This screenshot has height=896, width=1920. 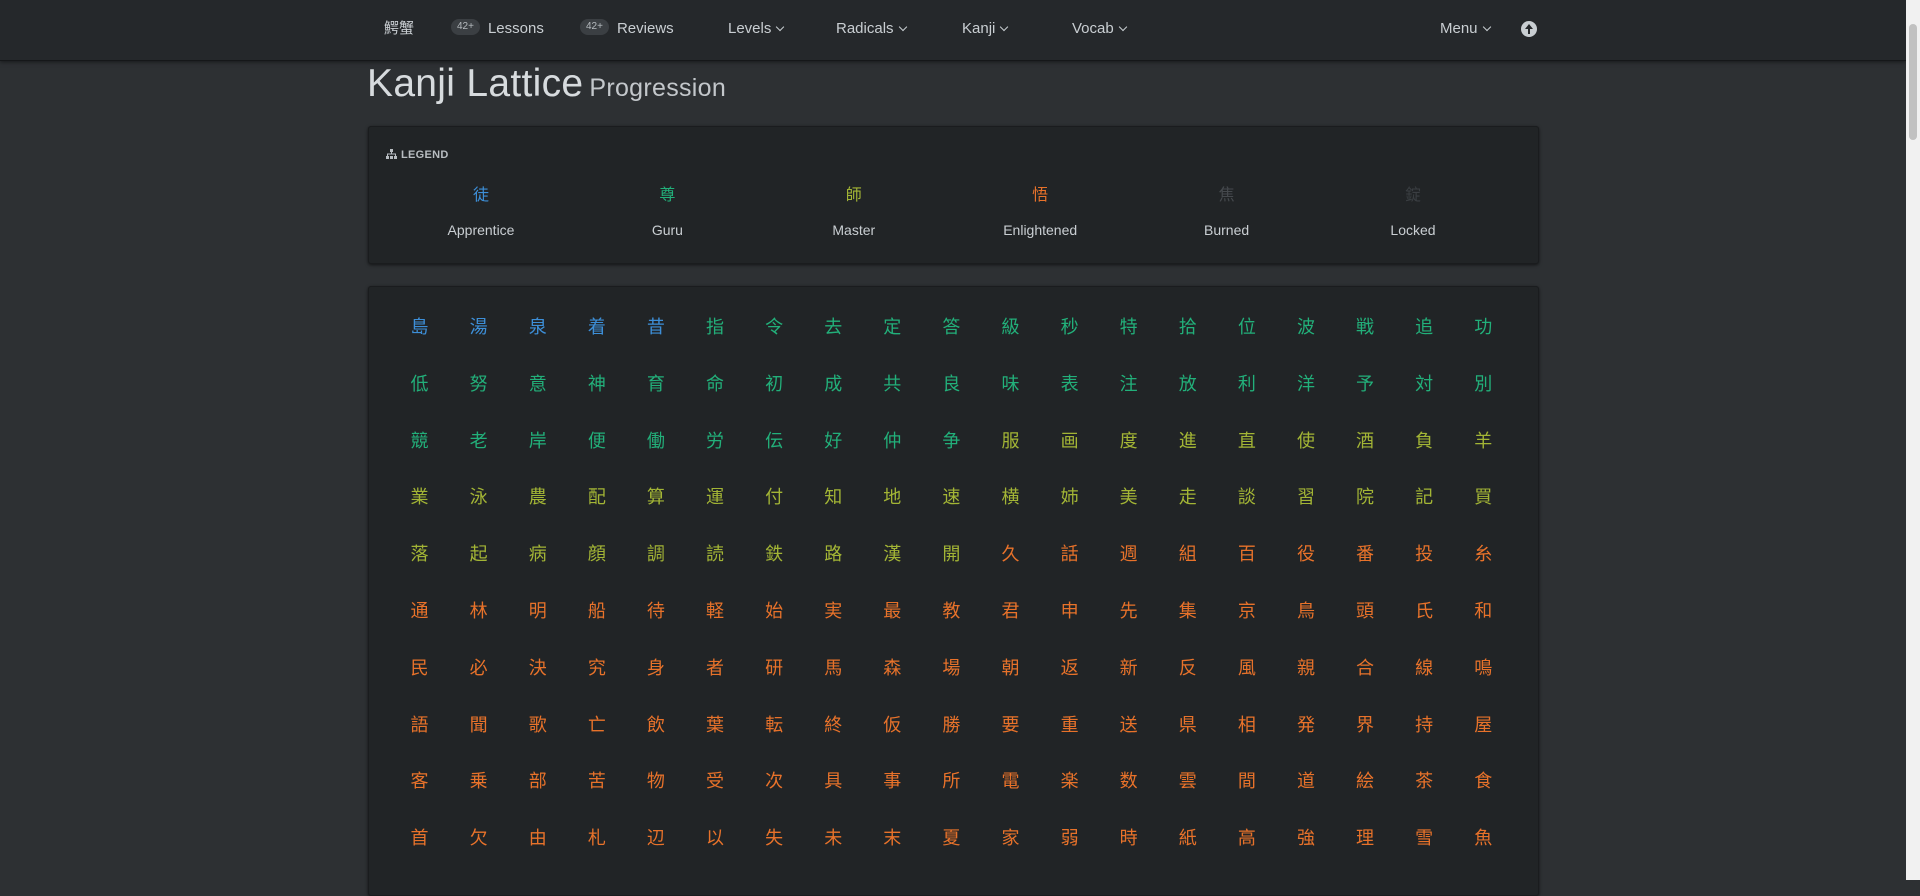 What do you see at coordinates (1913, 82) in the screenshot?
I see `scrollbar-thumb` at bounding box center [1913, 82].